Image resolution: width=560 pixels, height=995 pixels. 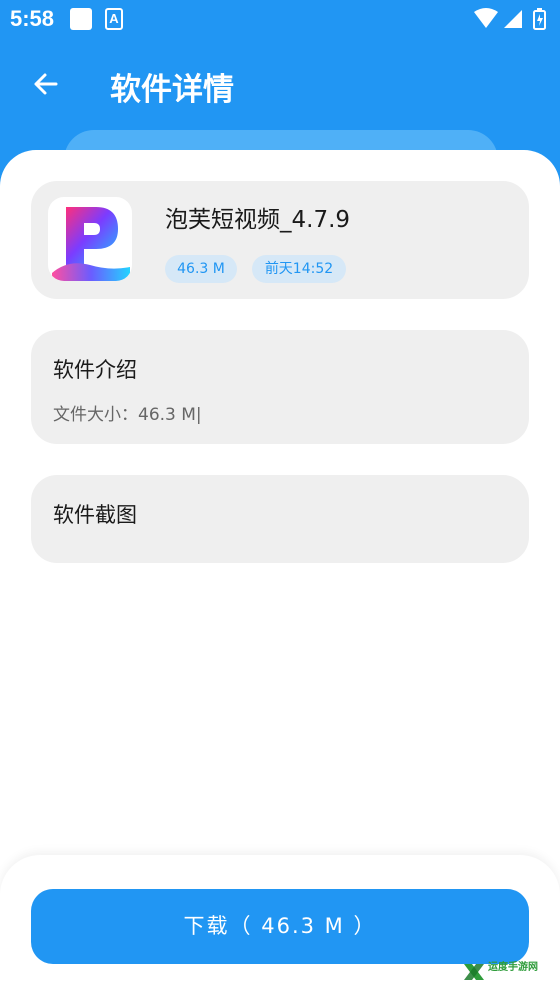 What do you see at coordinates (299, 269) in the screenshot?
I see `date-badge: 前天14:52` at bounding box center [299, 269].